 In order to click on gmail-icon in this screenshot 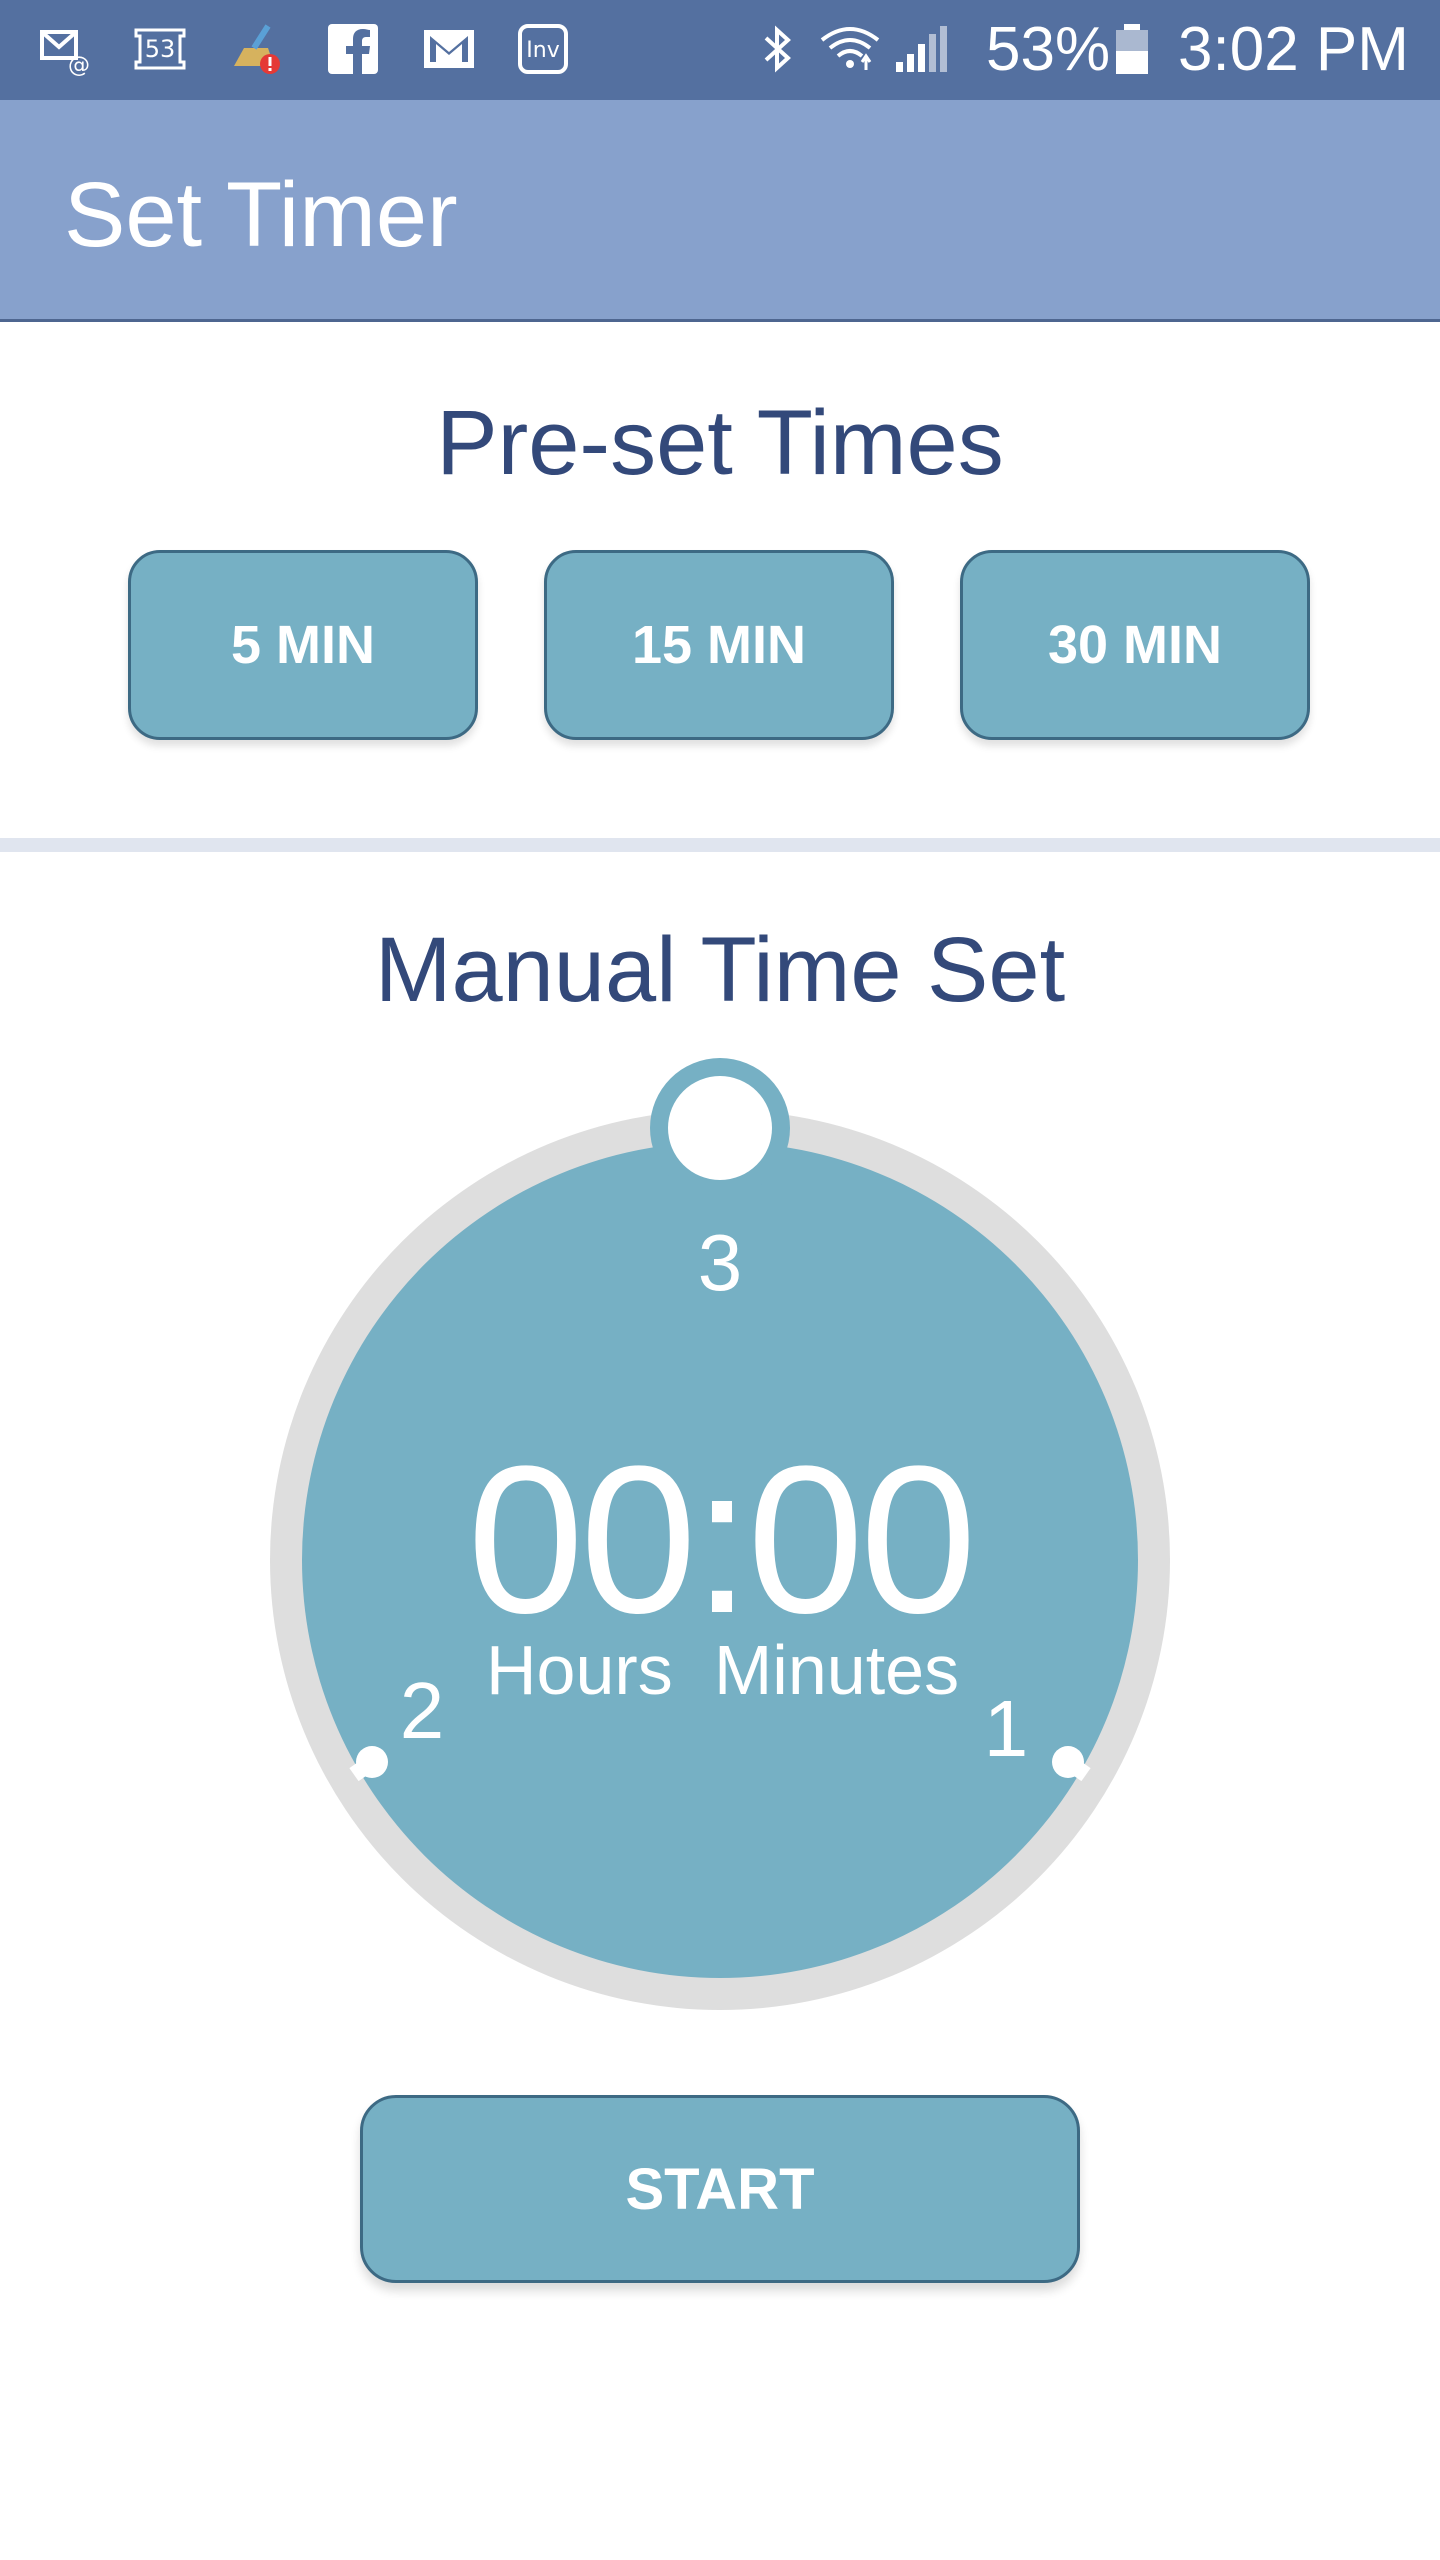, I will do `click(449, 49)`.